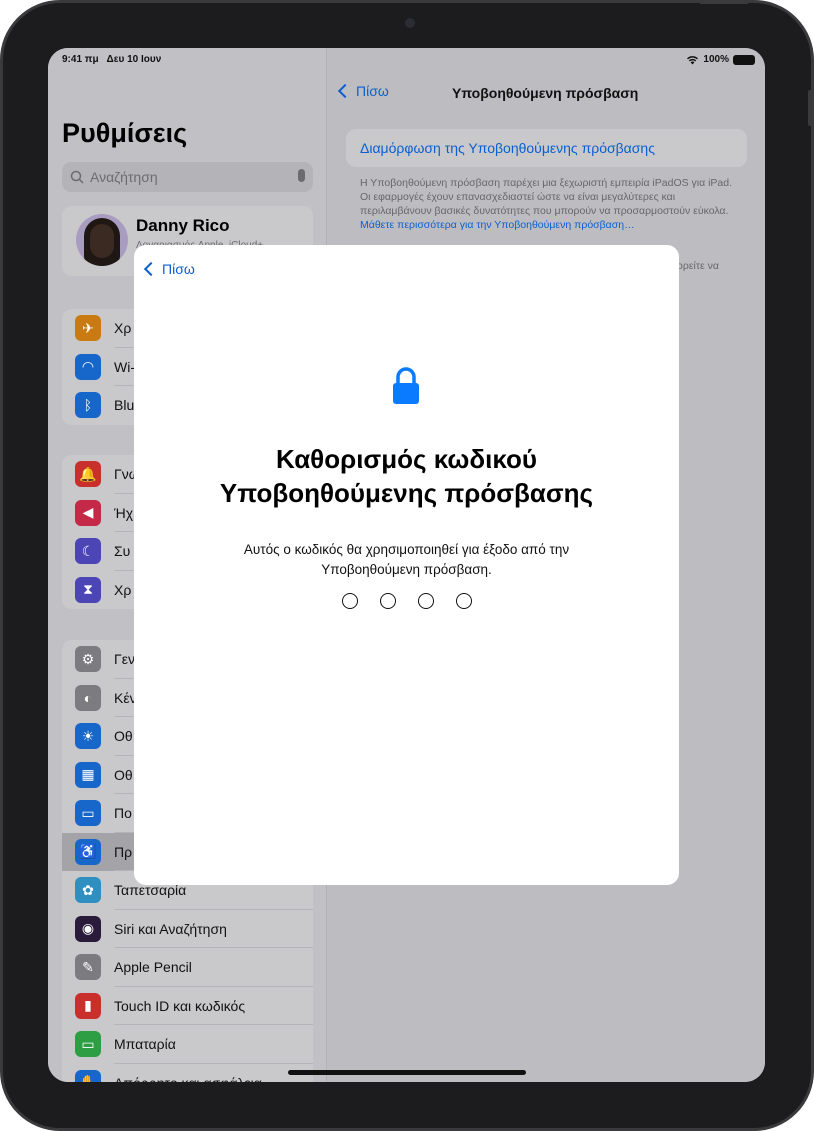 This screenshot has height=1131, width=814. Describe the element at coordinates (811, 108) in the screenshot. I see `volume-button` at that location.